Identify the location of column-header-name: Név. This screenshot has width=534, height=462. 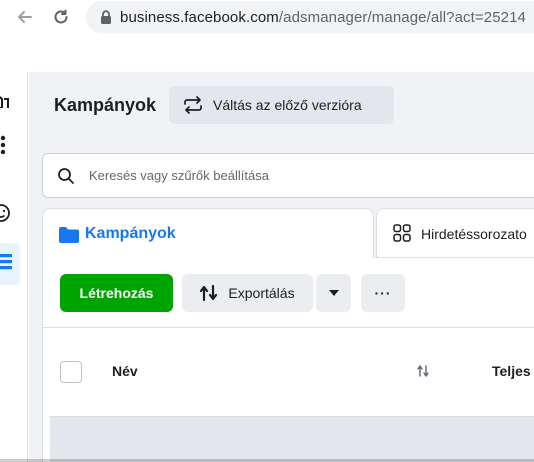
(125, 371).